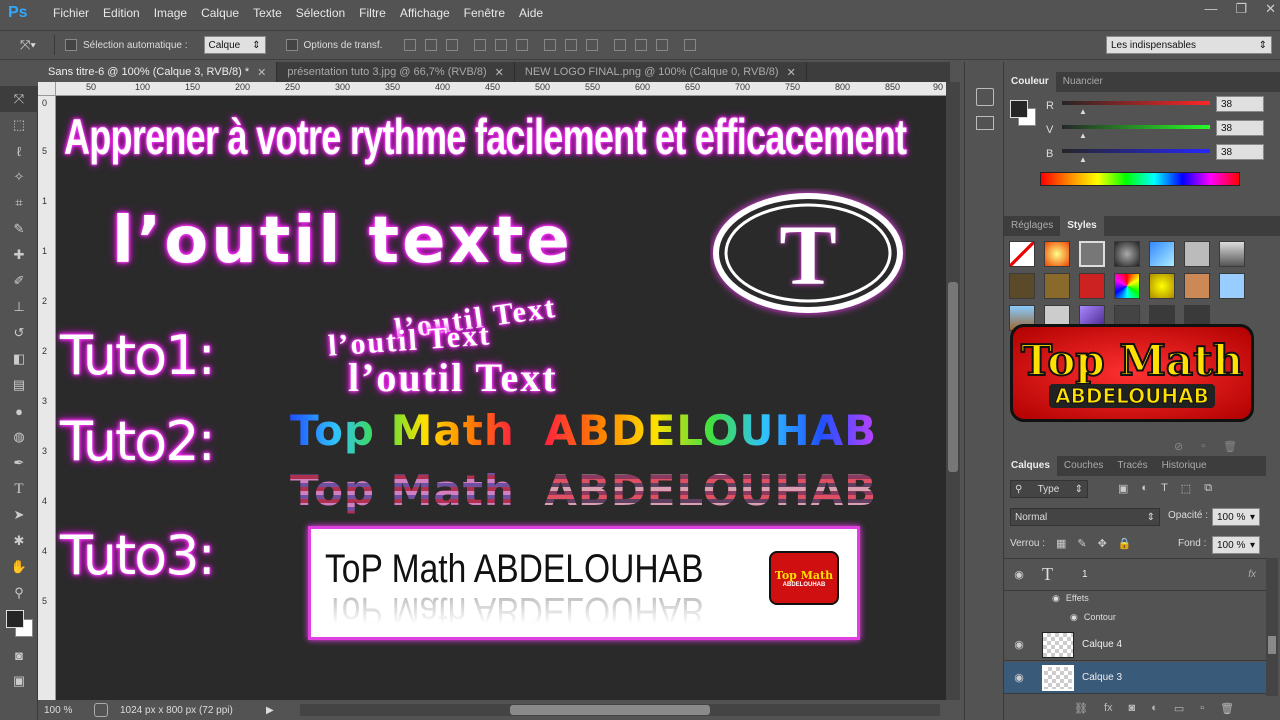  I want to click on tab-couleur: Couleur, so click(1030, 82).